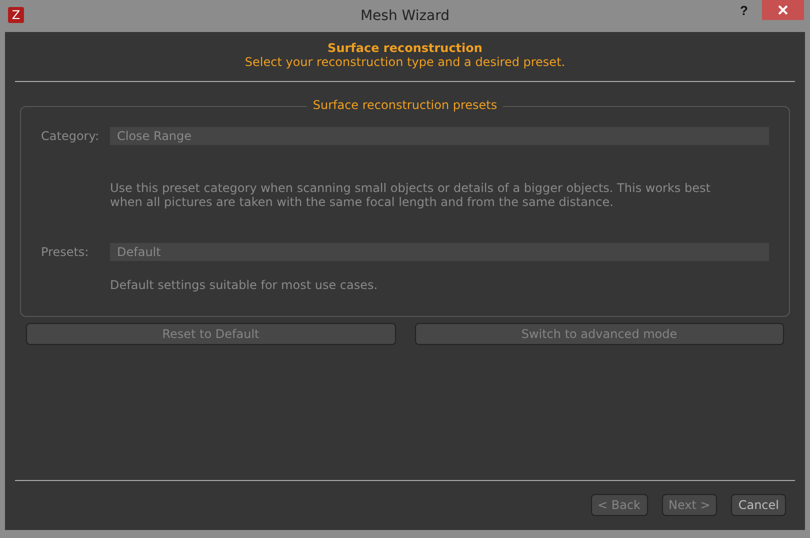 Image resolution: width=810 pixels, height=538 pixels. Describe the element at coordinates (411, 195) in the screenshot. I see `category-description: Use this preset category when scanning small objects or details of a bigger objects. This works best when all pictures are taken with the same focal length and from the same distance.` at that location.